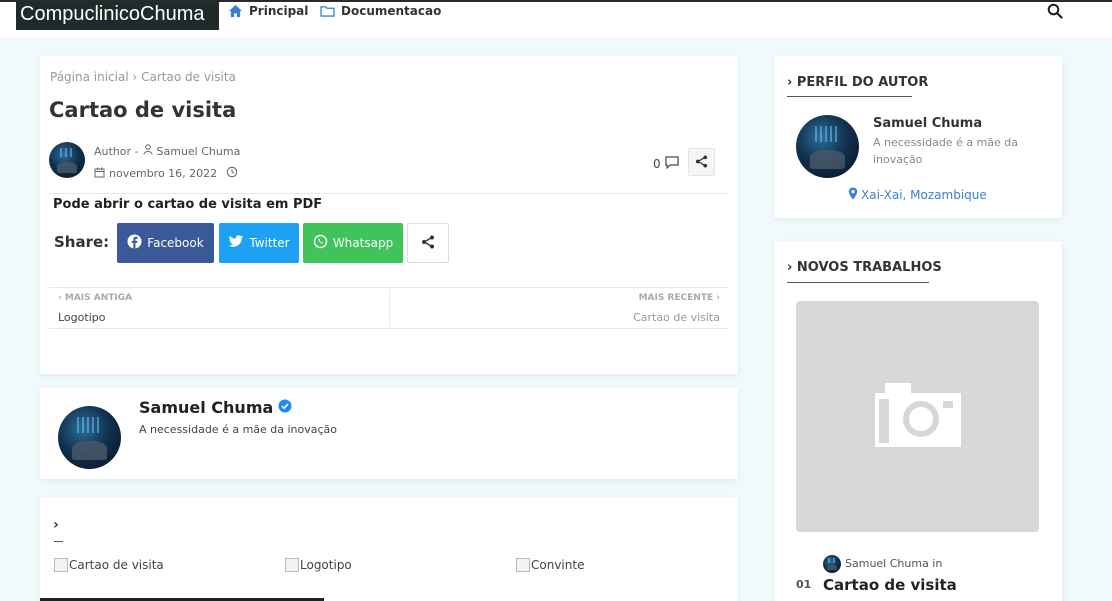 Image resolution: width=1112 pixels, height=601 pixels. What do you see at coordinates (890, 585) in the screenshot?
I see `new-work-title: Cartao de visita` at bounding box center [890, 585].